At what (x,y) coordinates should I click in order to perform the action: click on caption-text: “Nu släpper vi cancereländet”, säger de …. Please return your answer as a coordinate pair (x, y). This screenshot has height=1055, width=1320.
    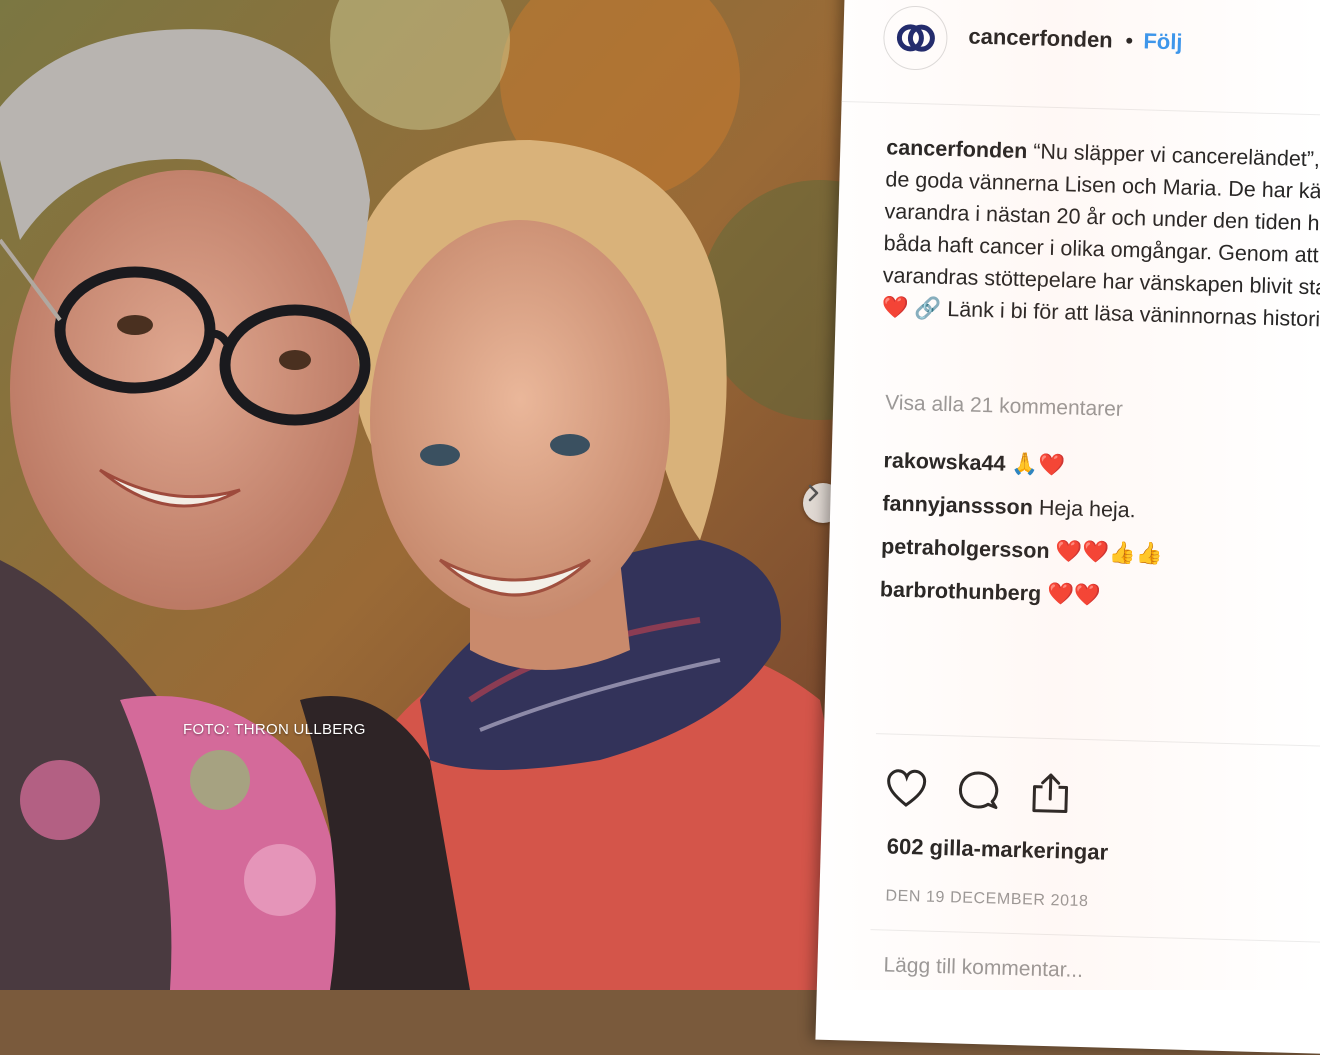
    Looking at the image, I should click on (1100, 235).